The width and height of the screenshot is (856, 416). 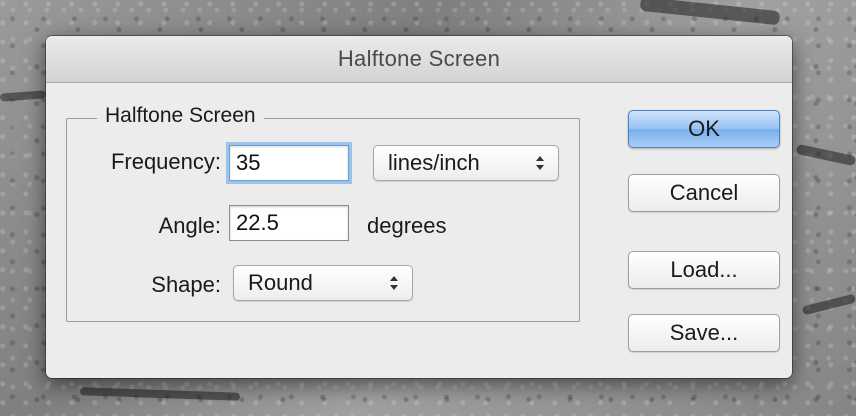 I want to click on angle-input: 22.5, so click(x=289, y=223).